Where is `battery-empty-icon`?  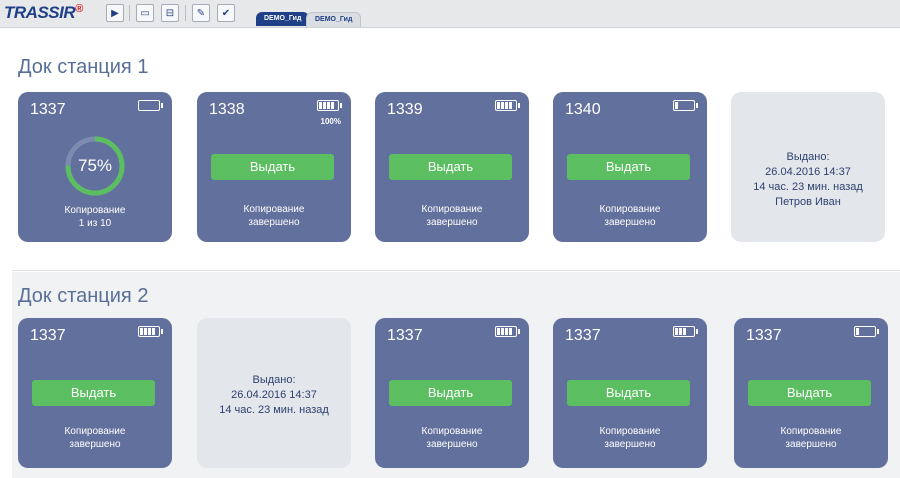
battery-empty-icon is located at coordinates (150, 105).